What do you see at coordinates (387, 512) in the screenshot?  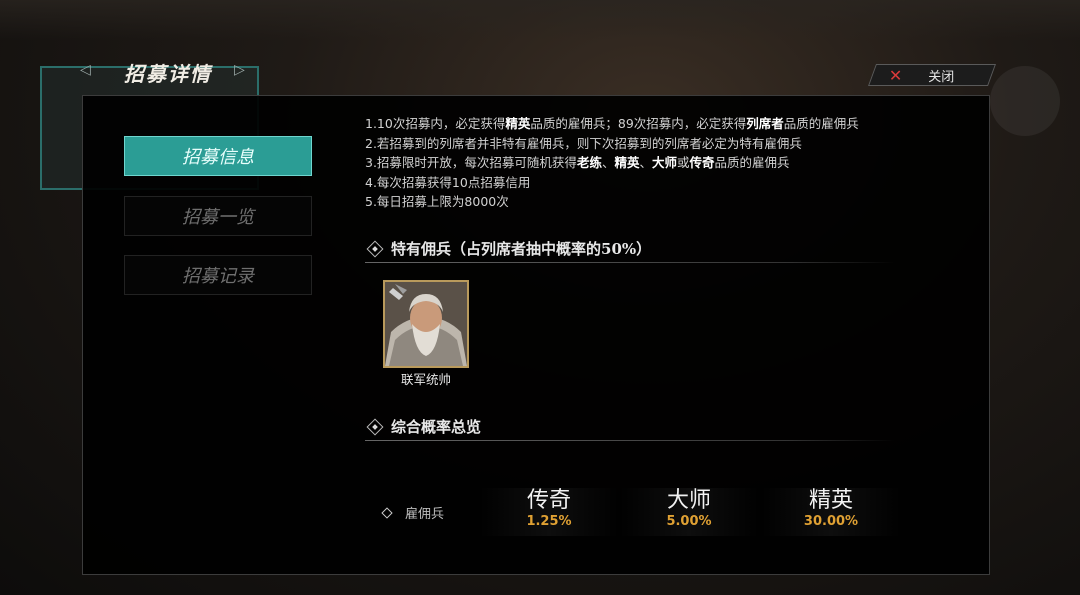 I see `row-diamond-icon` at bounding box center [387, 512].